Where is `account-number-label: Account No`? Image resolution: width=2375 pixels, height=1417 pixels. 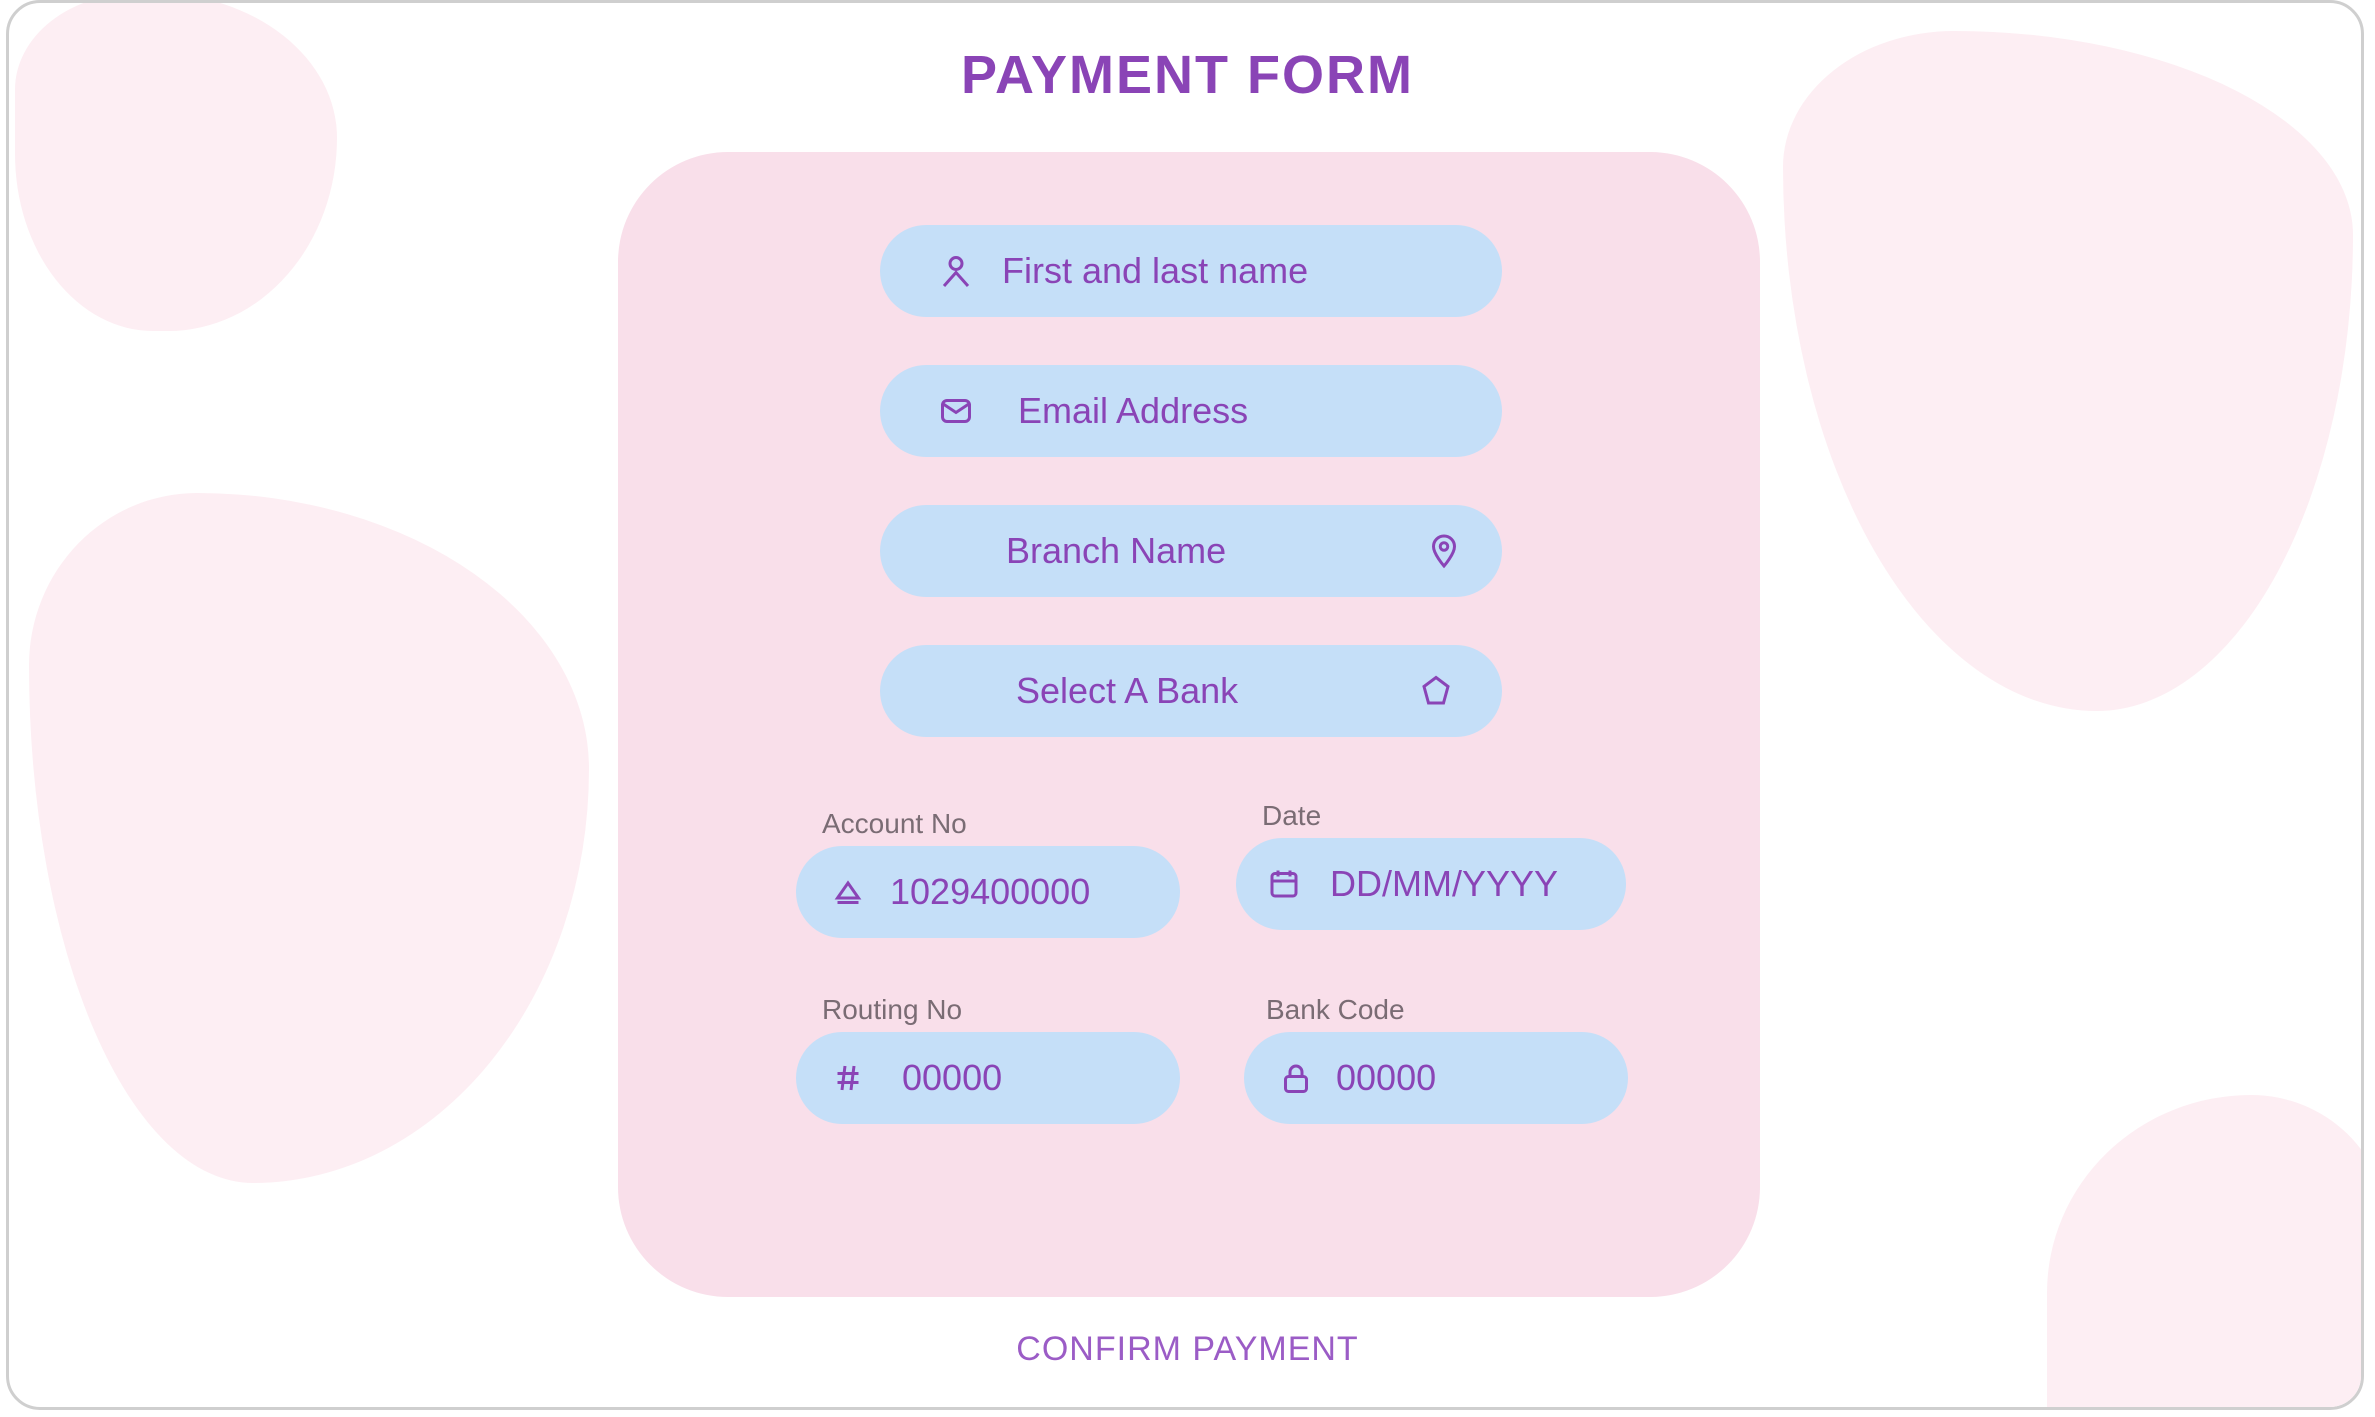 account-number-label: Account No is located at coordinates (894, 823).